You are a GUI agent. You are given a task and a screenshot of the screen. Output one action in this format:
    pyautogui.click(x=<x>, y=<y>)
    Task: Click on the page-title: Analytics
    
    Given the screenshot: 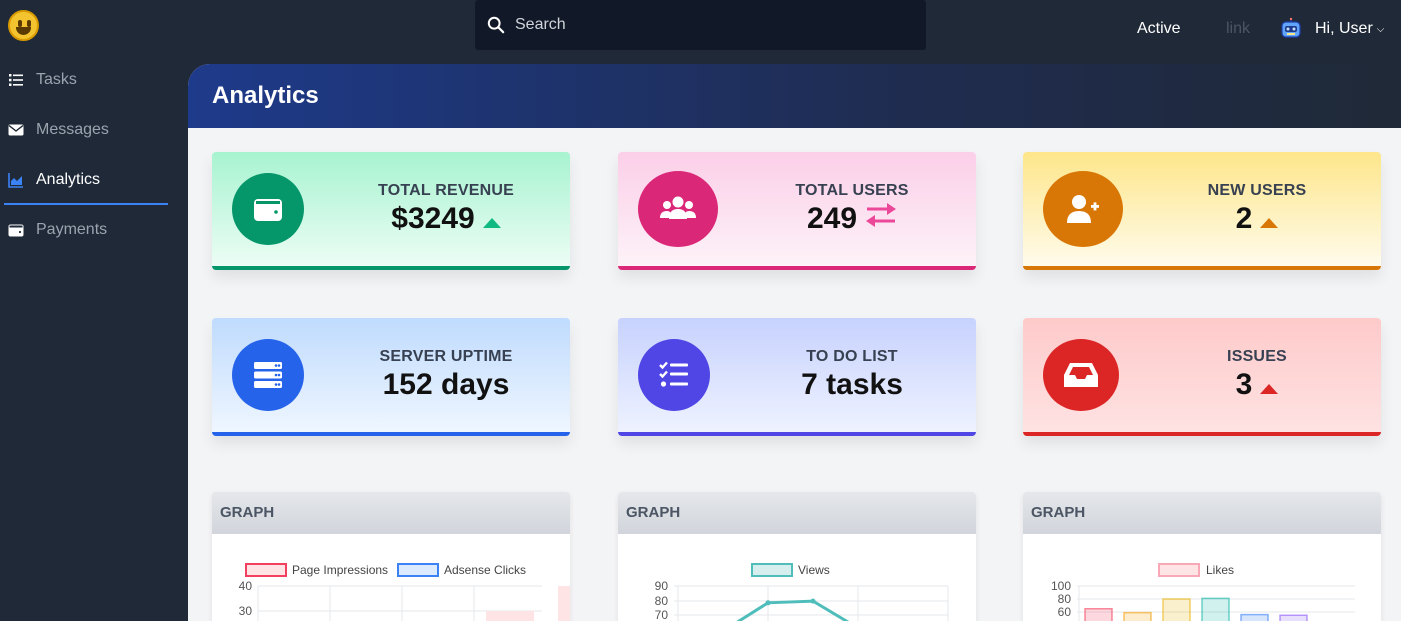 What is the action you would take?
    pyautogui.click(x=794, y=96)
    